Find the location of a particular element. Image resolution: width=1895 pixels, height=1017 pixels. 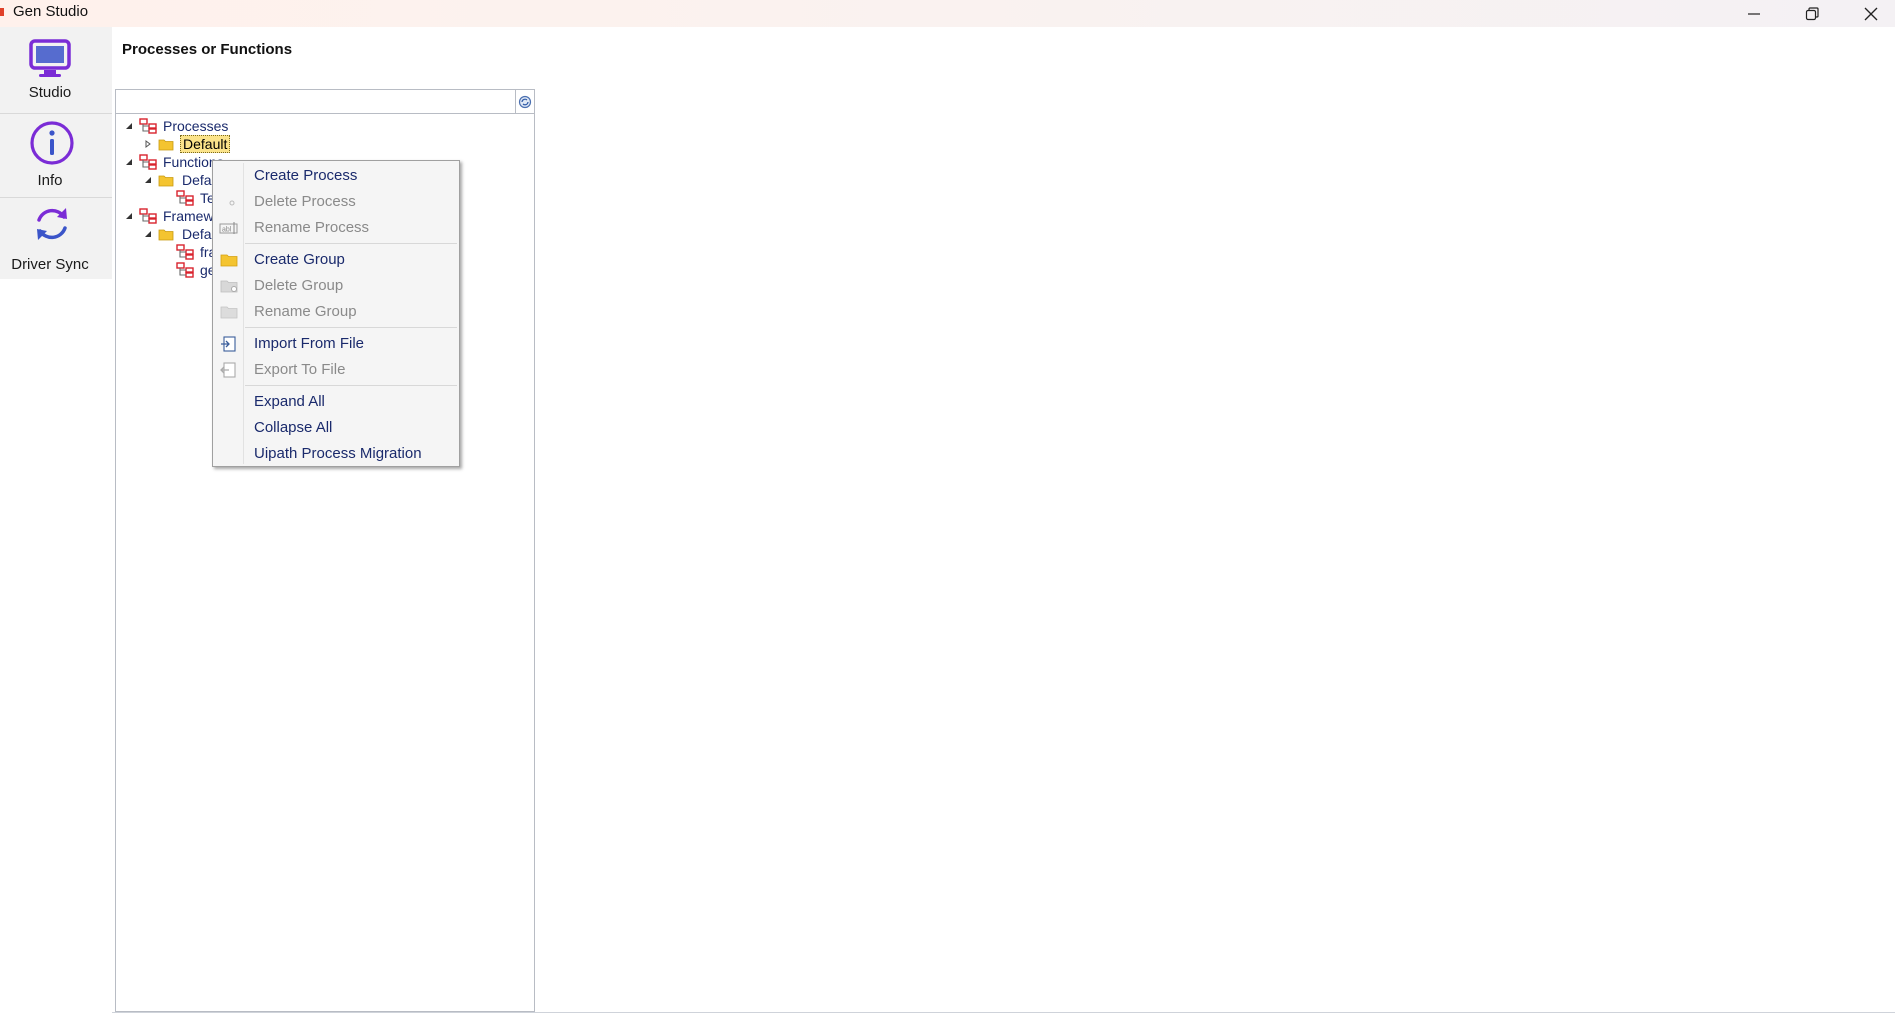

menu-item-label: Delete Group is located at coordinates (299, 285).